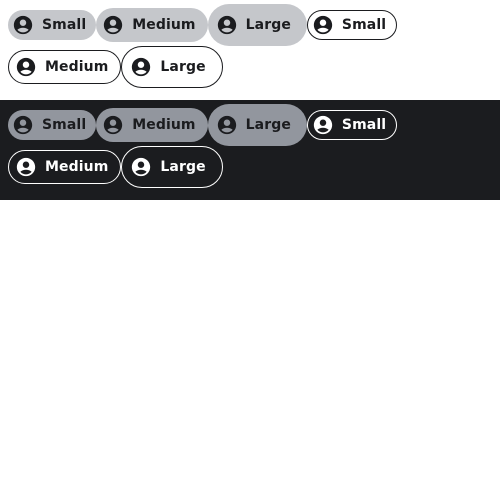 This screenshot has height=500, width=500. I want to click on dark-filled-medium-chip: Medium, so click(152, 125).